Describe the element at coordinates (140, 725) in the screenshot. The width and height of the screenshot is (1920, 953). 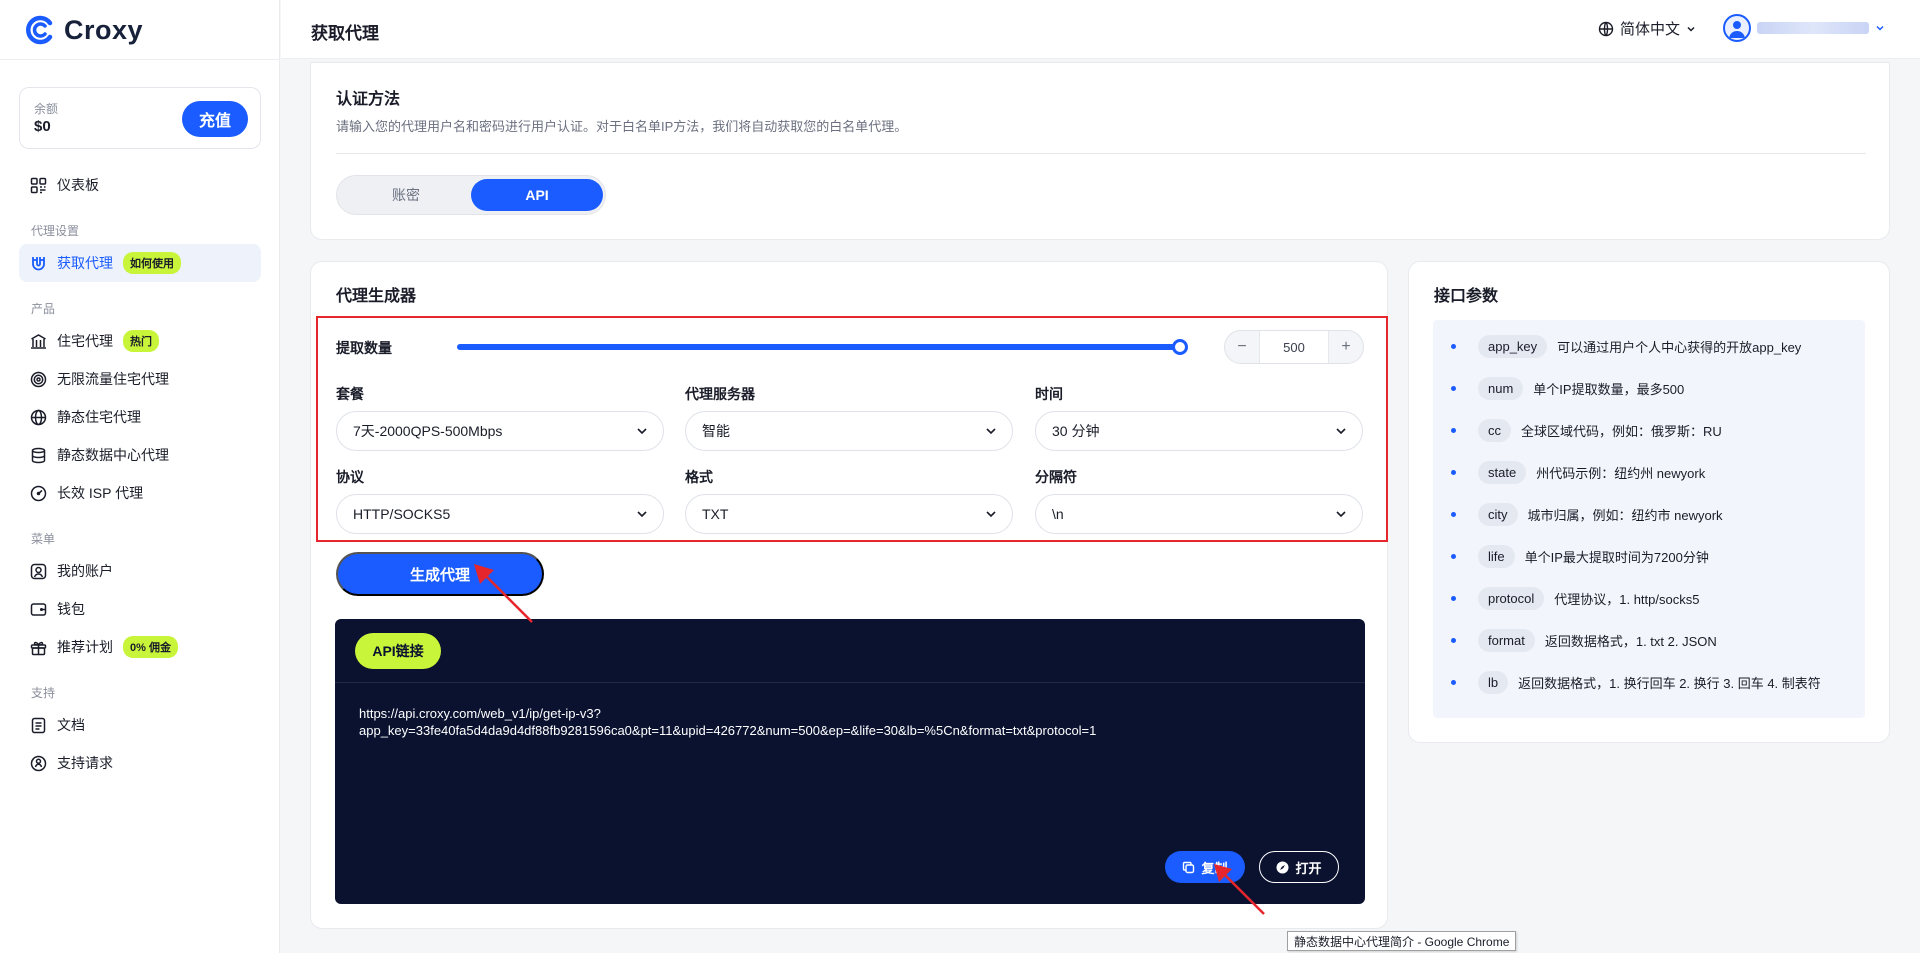
I see `sidebar-item-docs: 文档` at that location.